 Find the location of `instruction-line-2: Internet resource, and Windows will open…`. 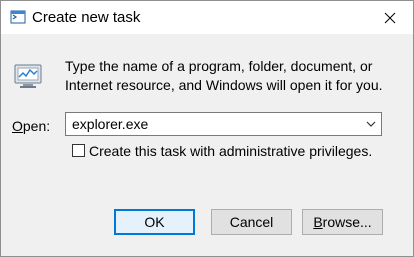

instruction-line-2: Internet resource, and Windows will open… is located at coordinates (224, 85).